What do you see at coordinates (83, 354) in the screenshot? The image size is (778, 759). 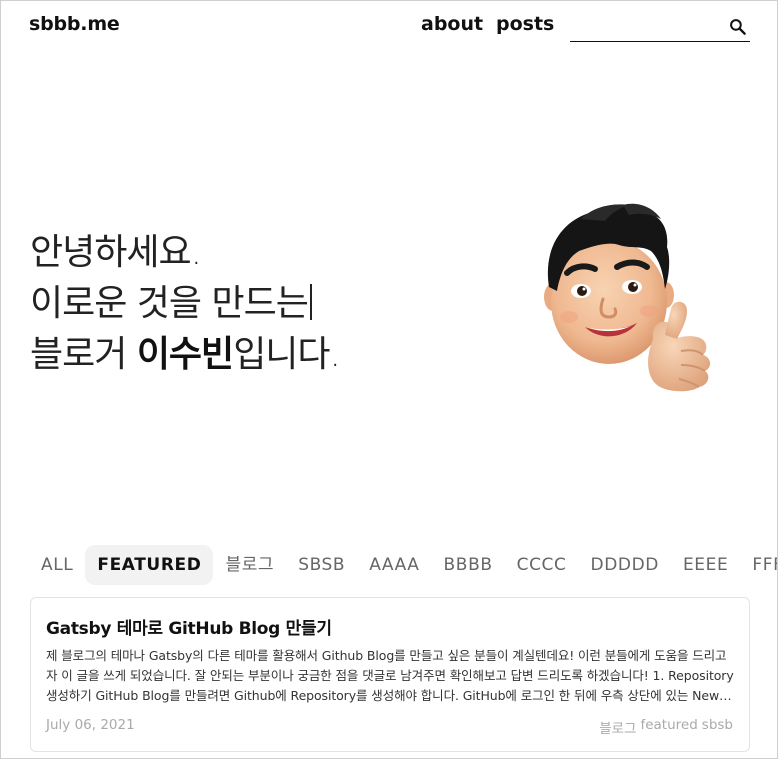 I see `hero-line-3-prefix: 블로거` at bounding box center [83, 354].